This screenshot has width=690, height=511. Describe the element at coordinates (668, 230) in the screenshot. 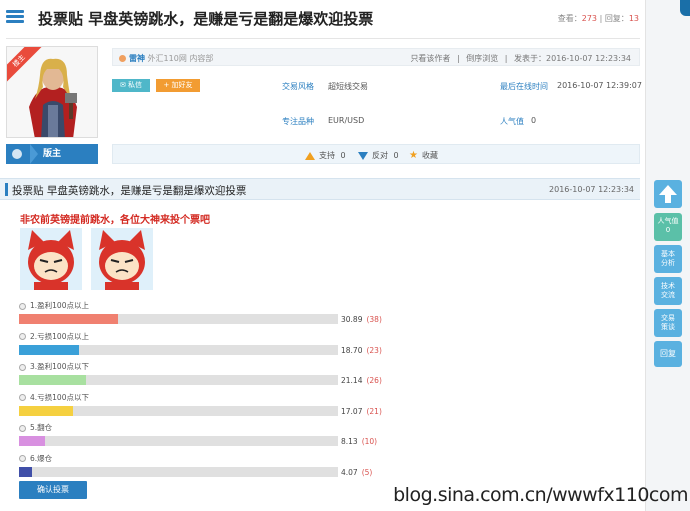

I see `popularity-side-count: 0` at that location.